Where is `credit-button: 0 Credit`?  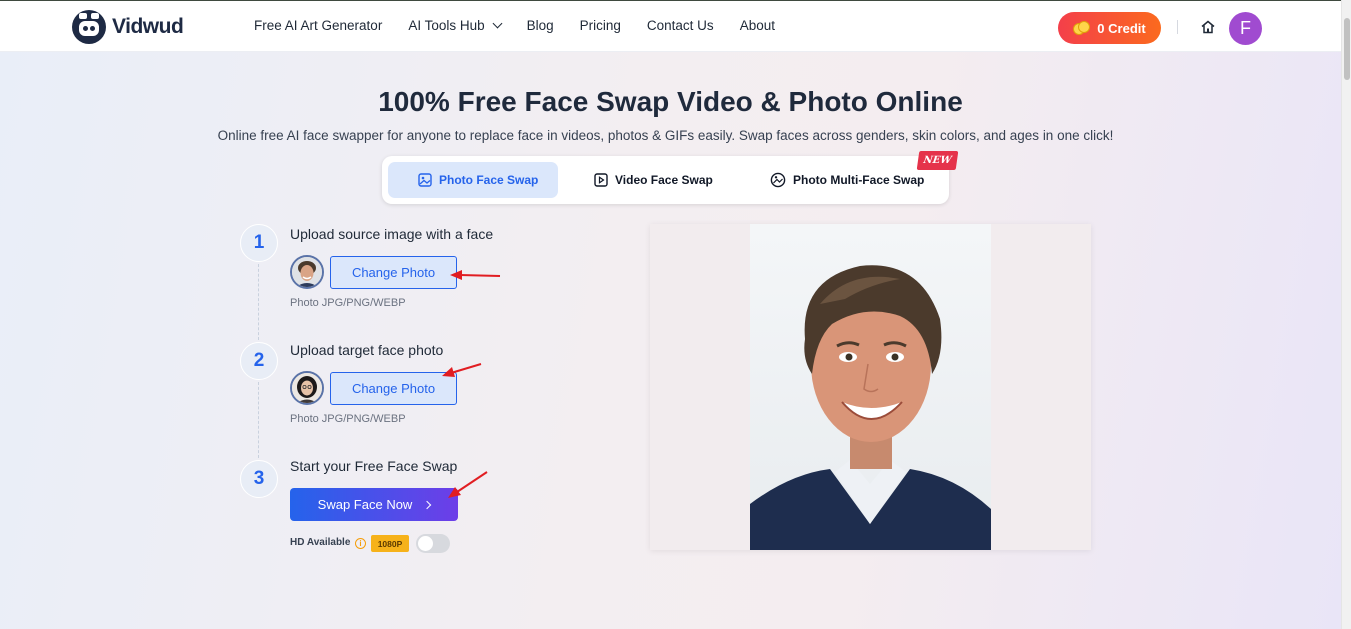 credit-button: 0 Credit is located at coordinates (1109, 28).